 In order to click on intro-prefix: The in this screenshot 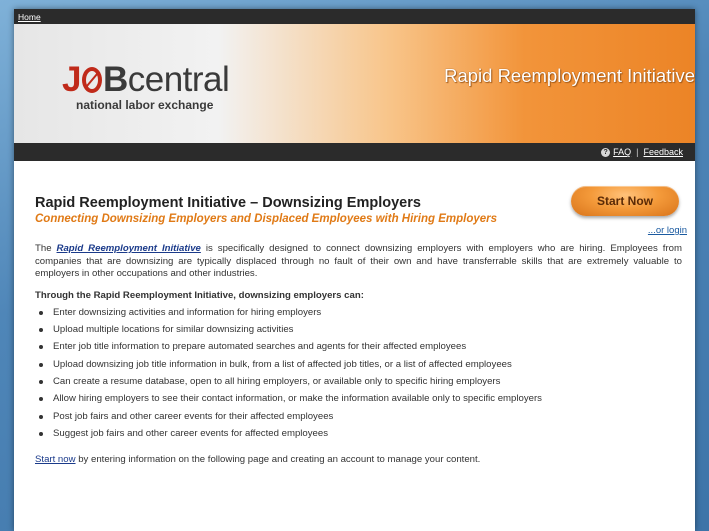, I will do `click(46, 248)`.